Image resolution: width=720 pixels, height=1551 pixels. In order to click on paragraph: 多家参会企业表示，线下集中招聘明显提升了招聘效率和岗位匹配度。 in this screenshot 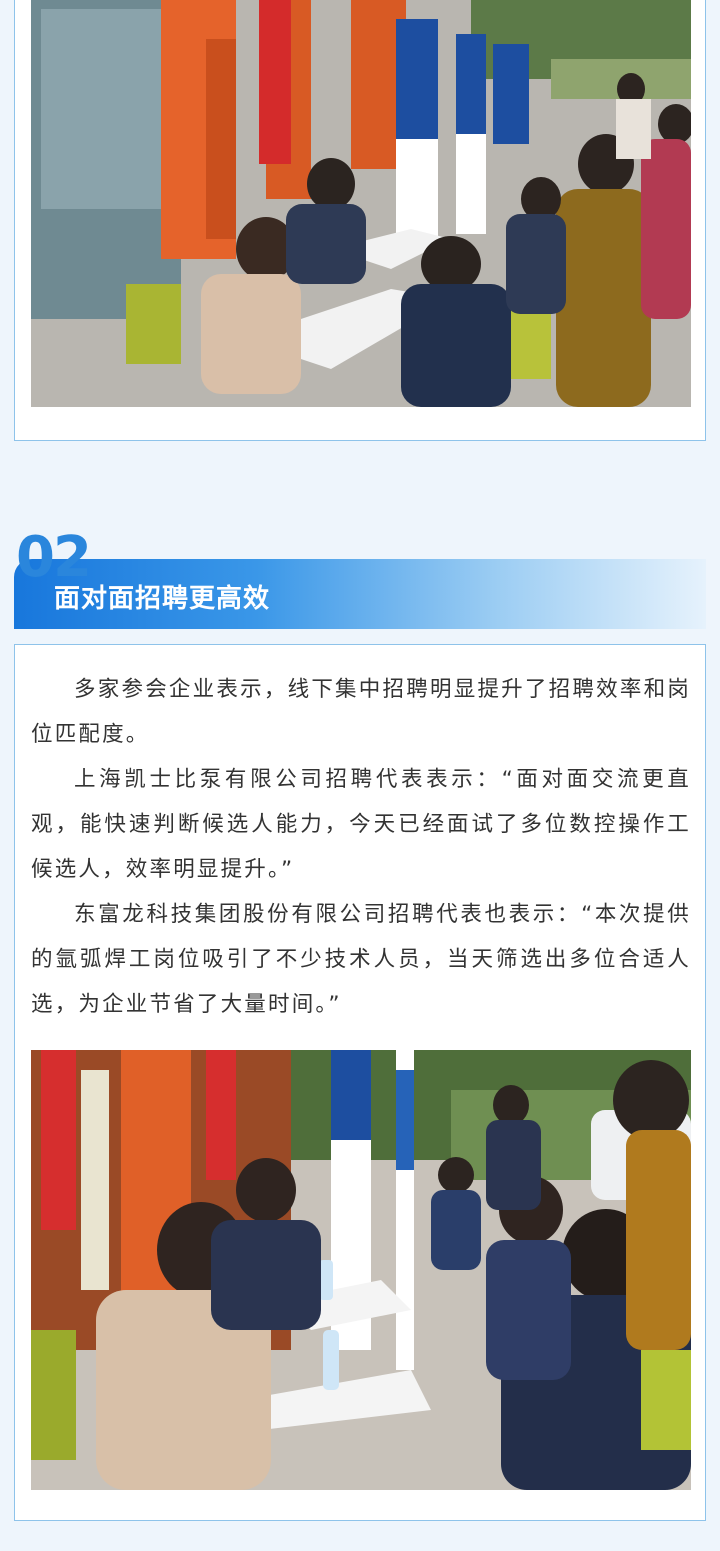, I will do `click(361, 712)`.